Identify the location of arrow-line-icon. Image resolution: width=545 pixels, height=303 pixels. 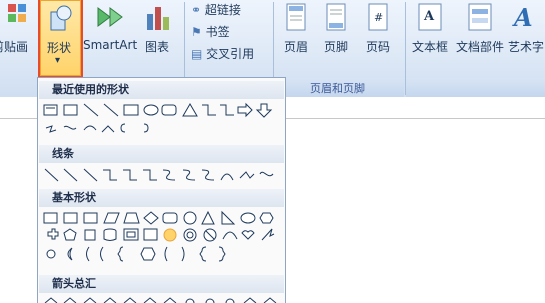
(70, 175).